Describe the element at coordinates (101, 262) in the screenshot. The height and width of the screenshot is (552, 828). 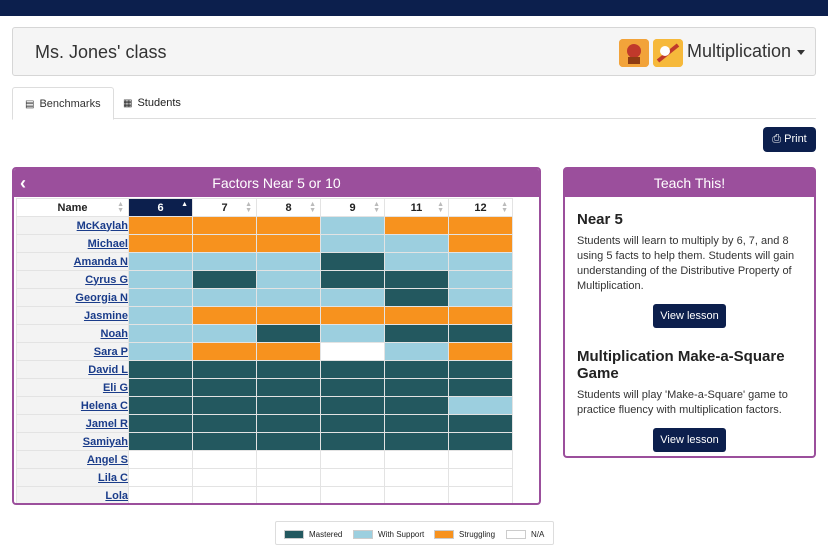
I see `student-name-link: Amanda N` at that location.